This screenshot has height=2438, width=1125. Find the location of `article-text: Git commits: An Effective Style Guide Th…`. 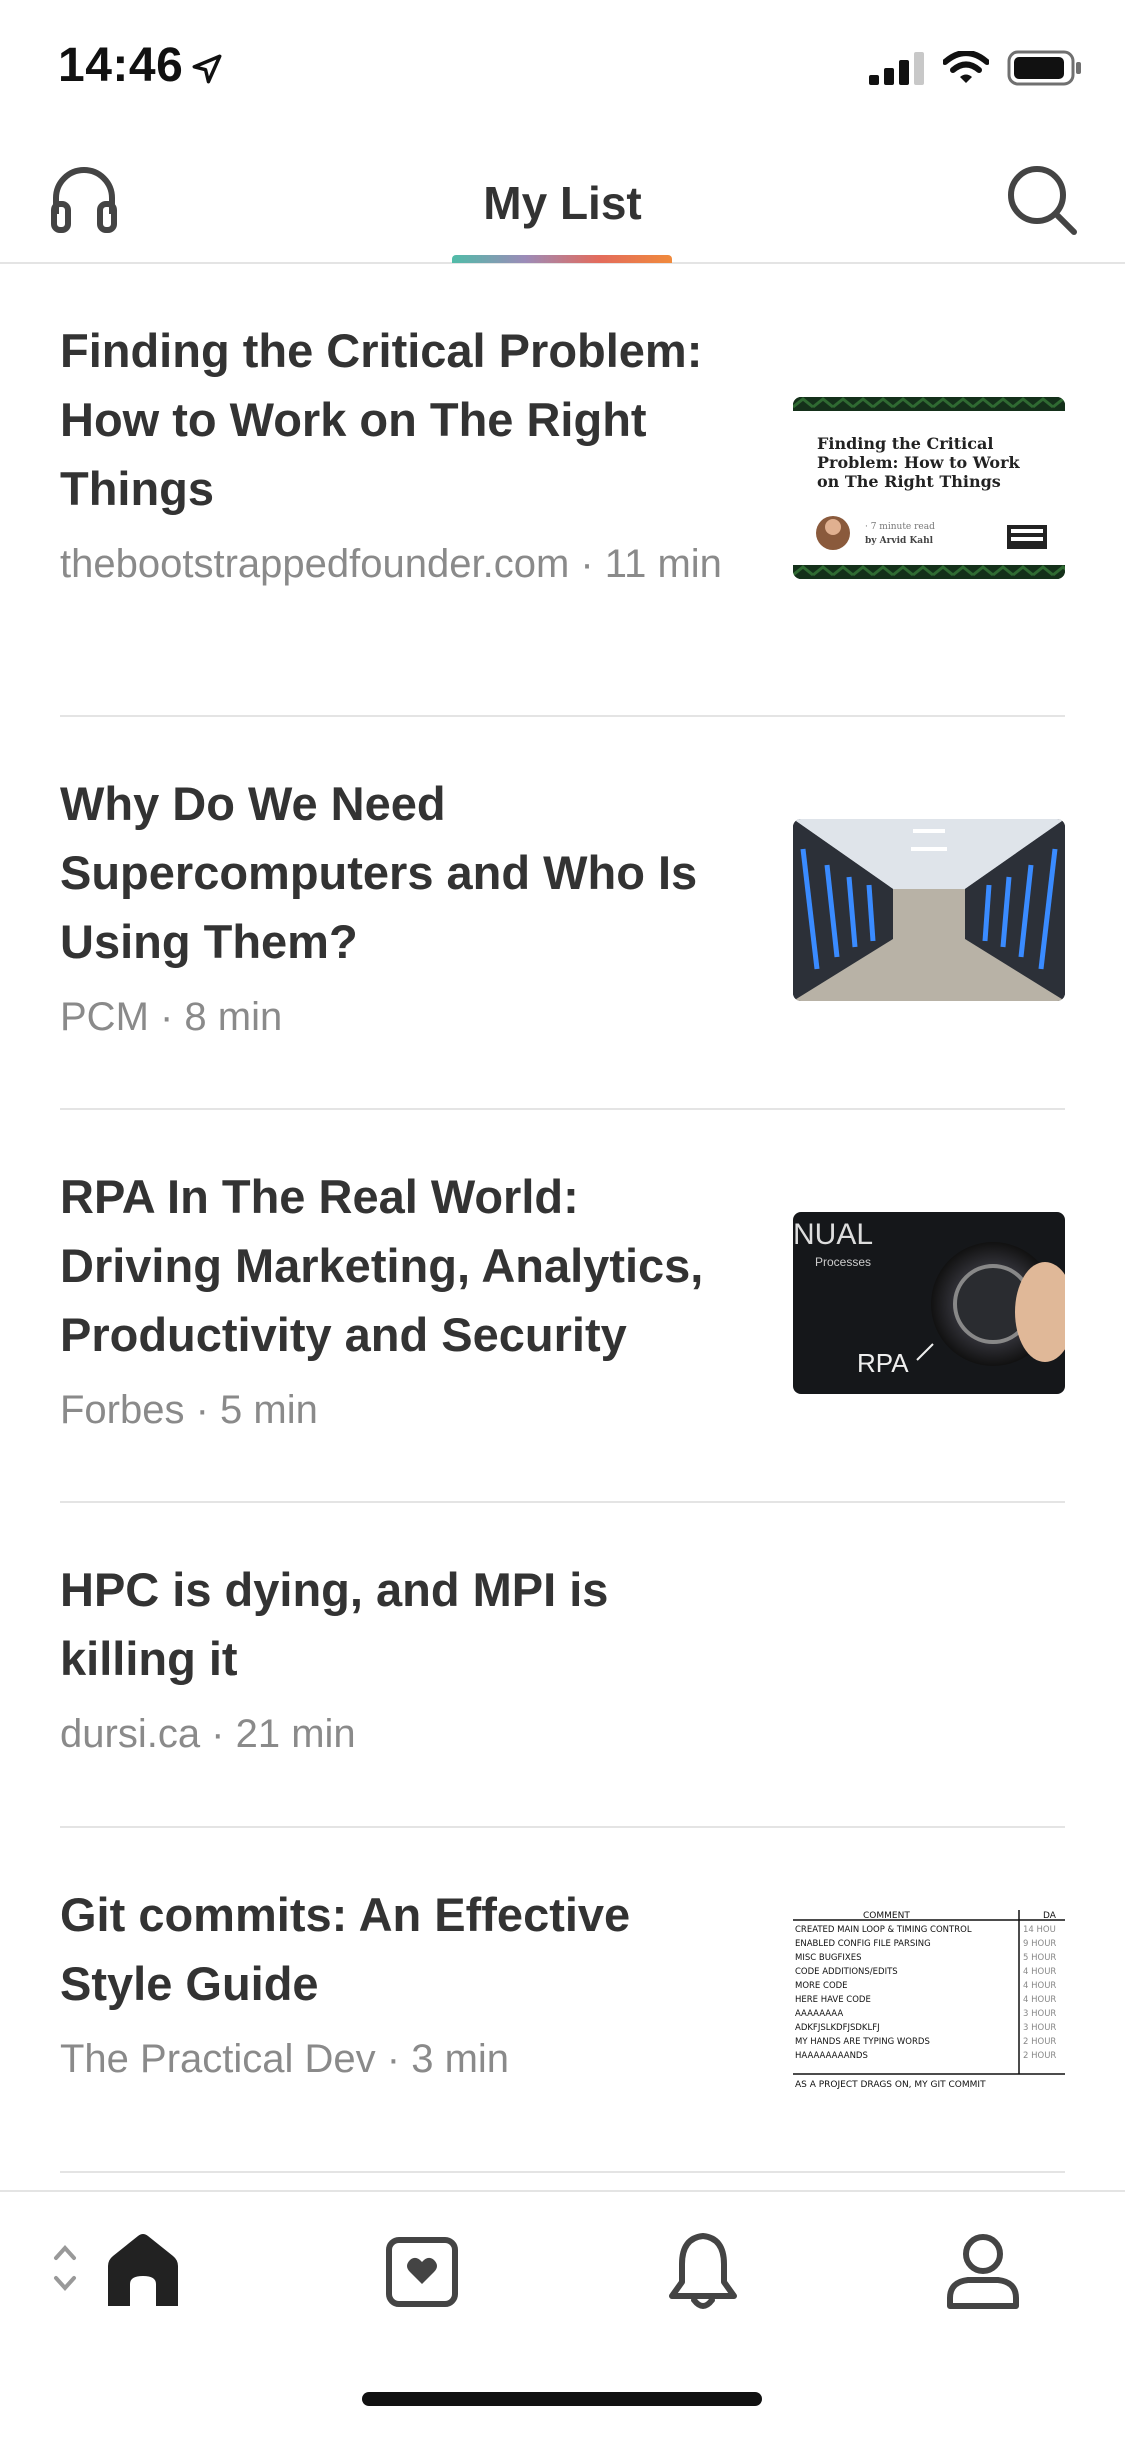

article-text: Git commits: An Effective Style Guide Th… is located at coordinates (395, 1985).